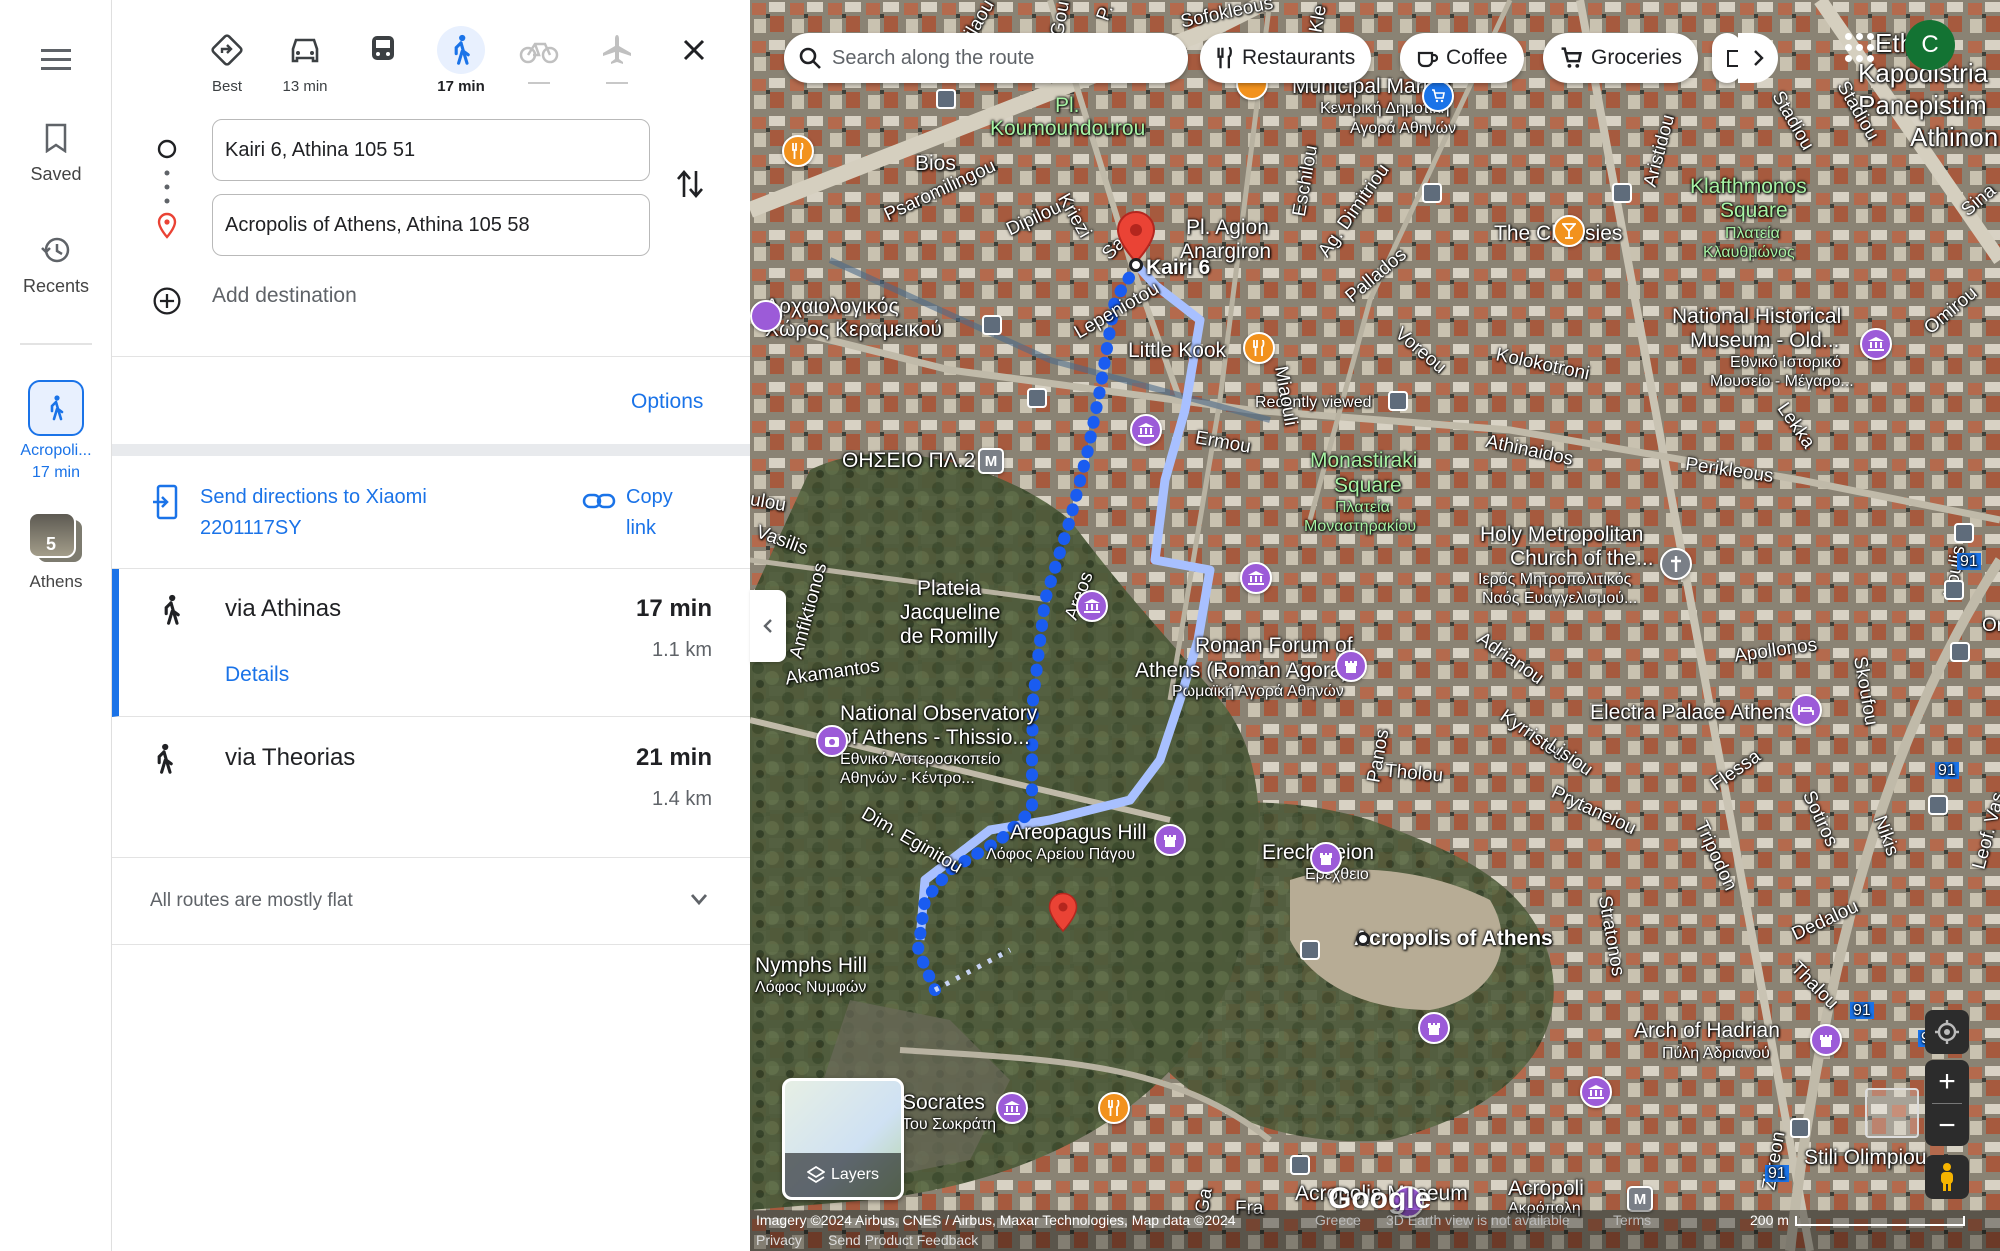 The width and height of the screenshot is (2000, 1251). I want to click on coffee-icon, so click(1427, 58).